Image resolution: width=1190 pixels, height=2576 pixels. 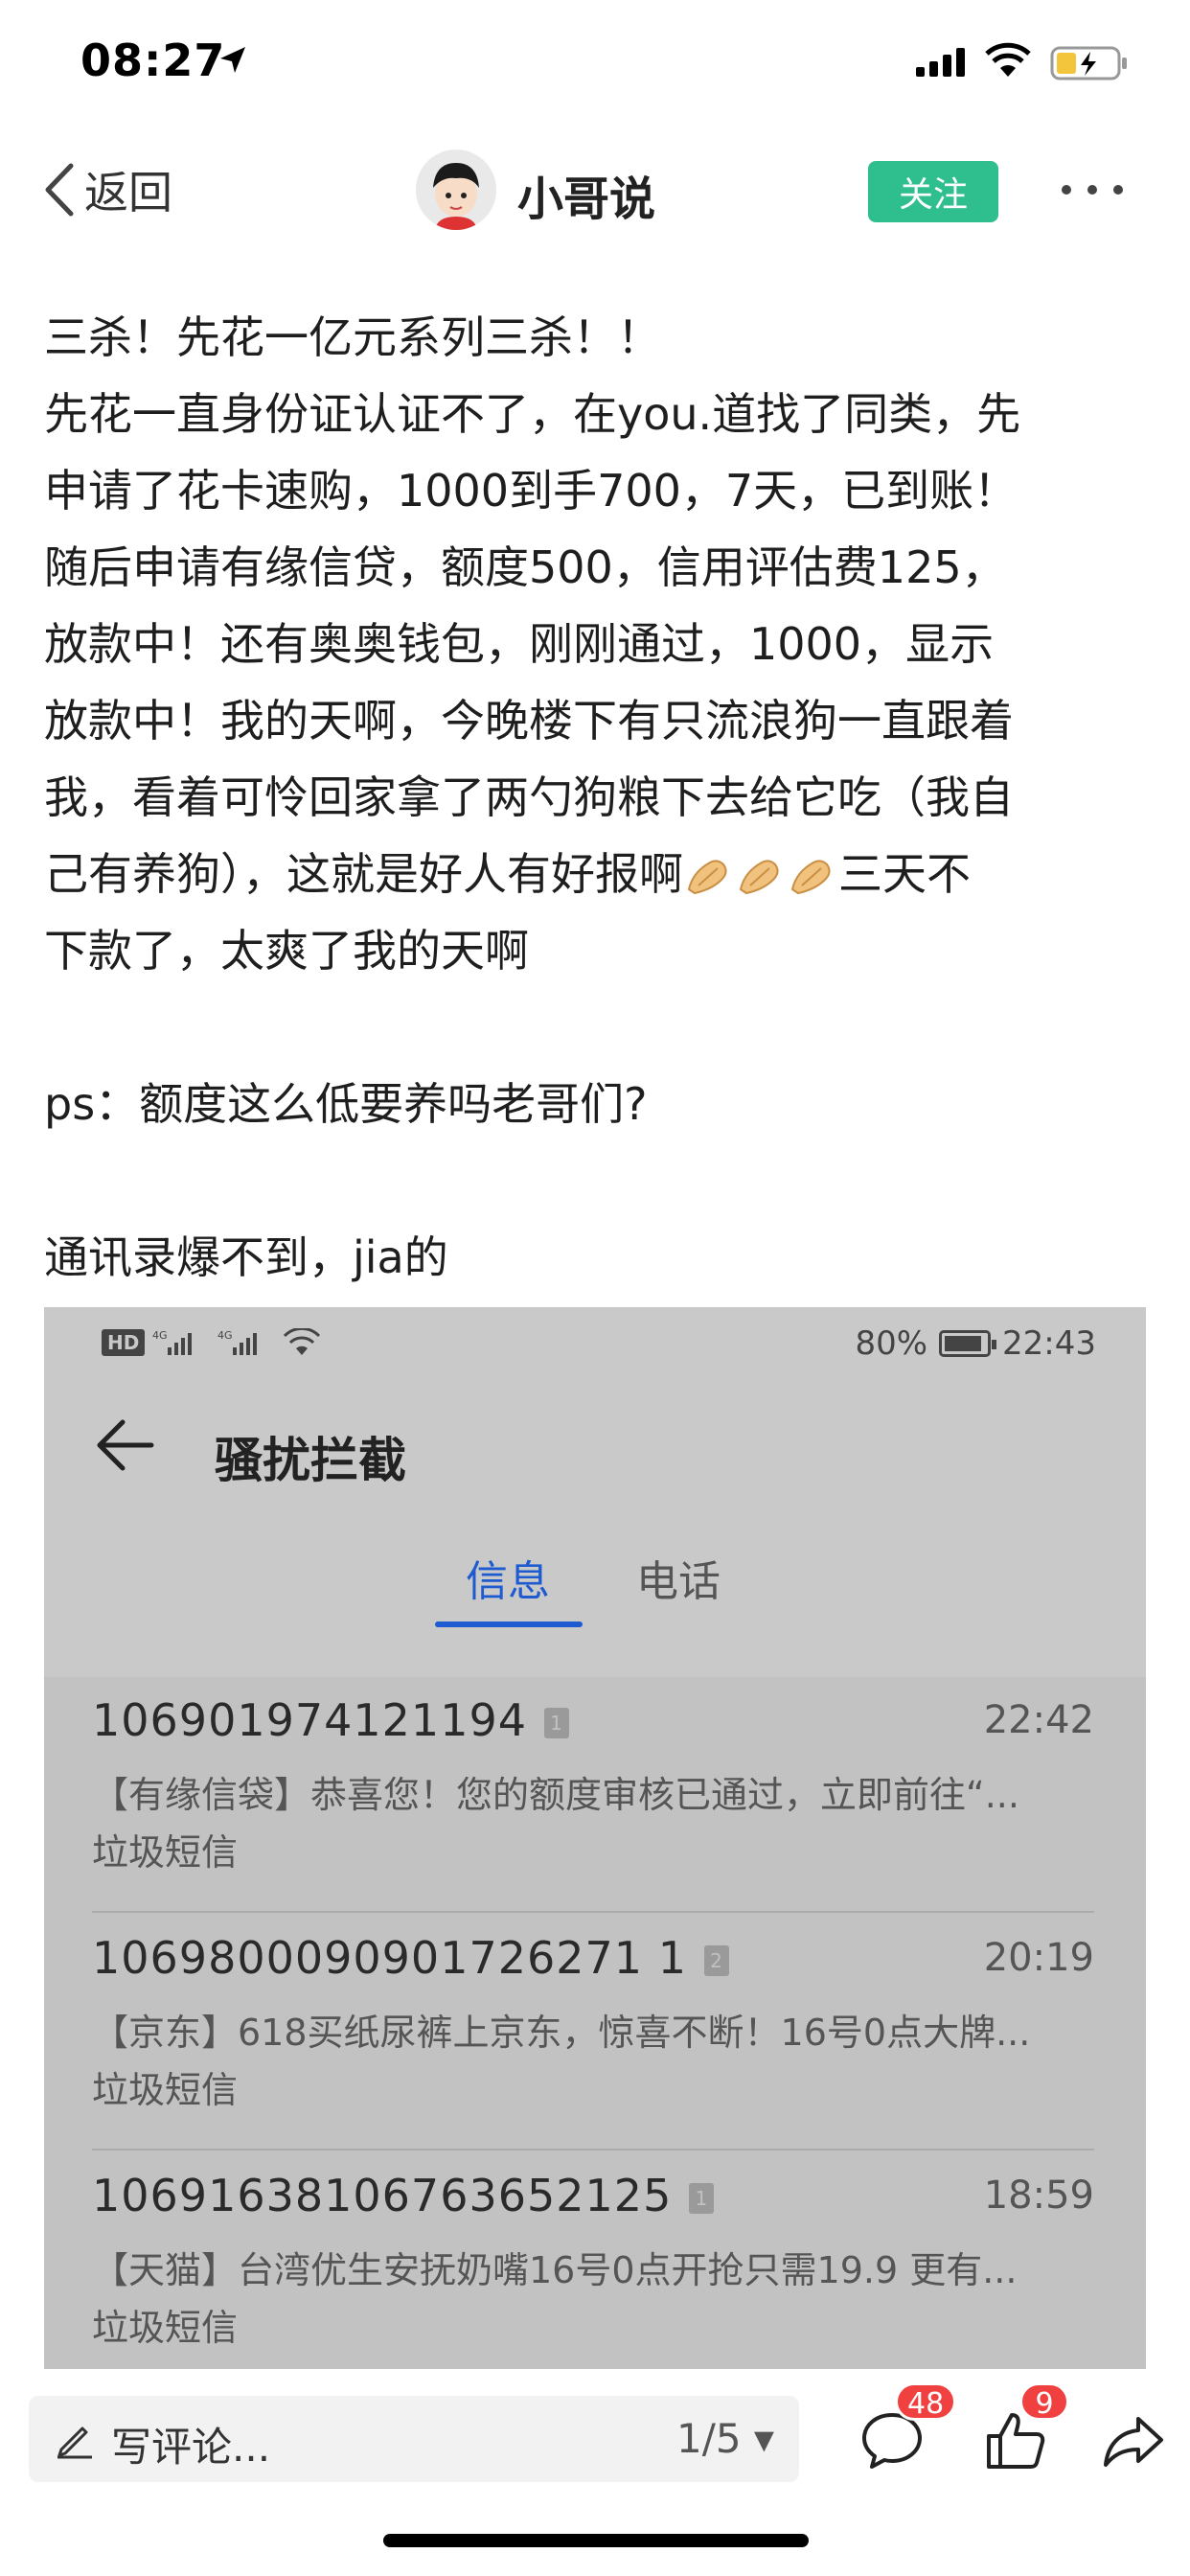 I want to click on tab-messages: 信息, so click(x=508, y=1581).